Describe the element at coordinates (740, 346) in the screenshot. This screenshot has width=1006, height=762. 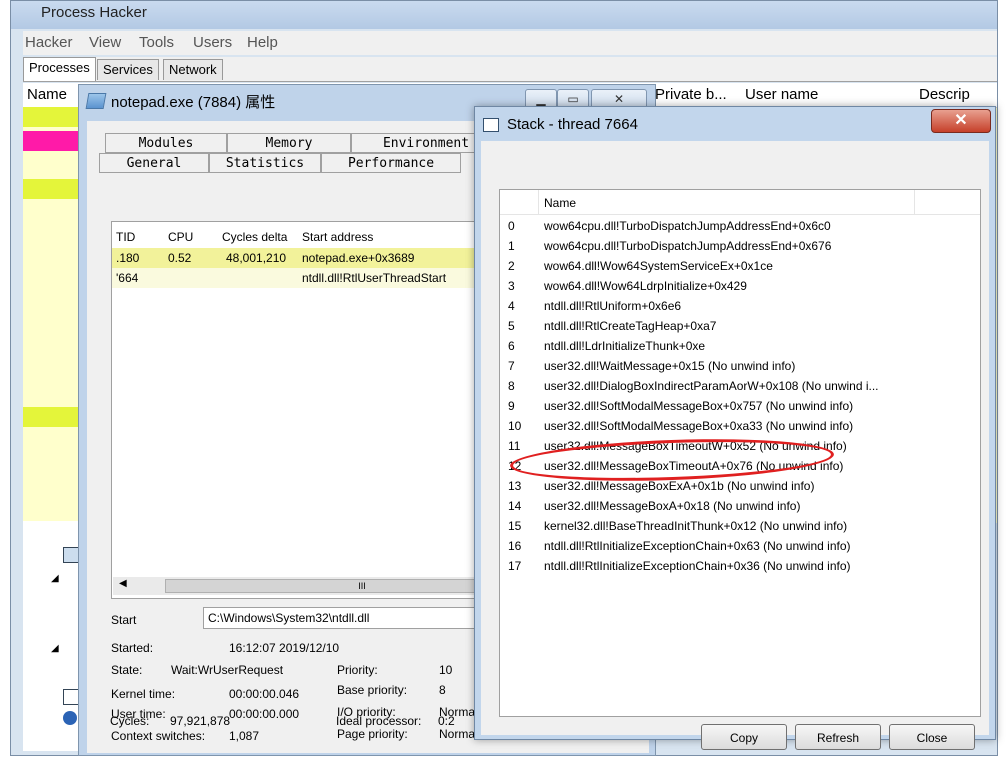
I see `list-item: 6 ntdll.dll!LdrInitializeThunk+0xe` at that location.